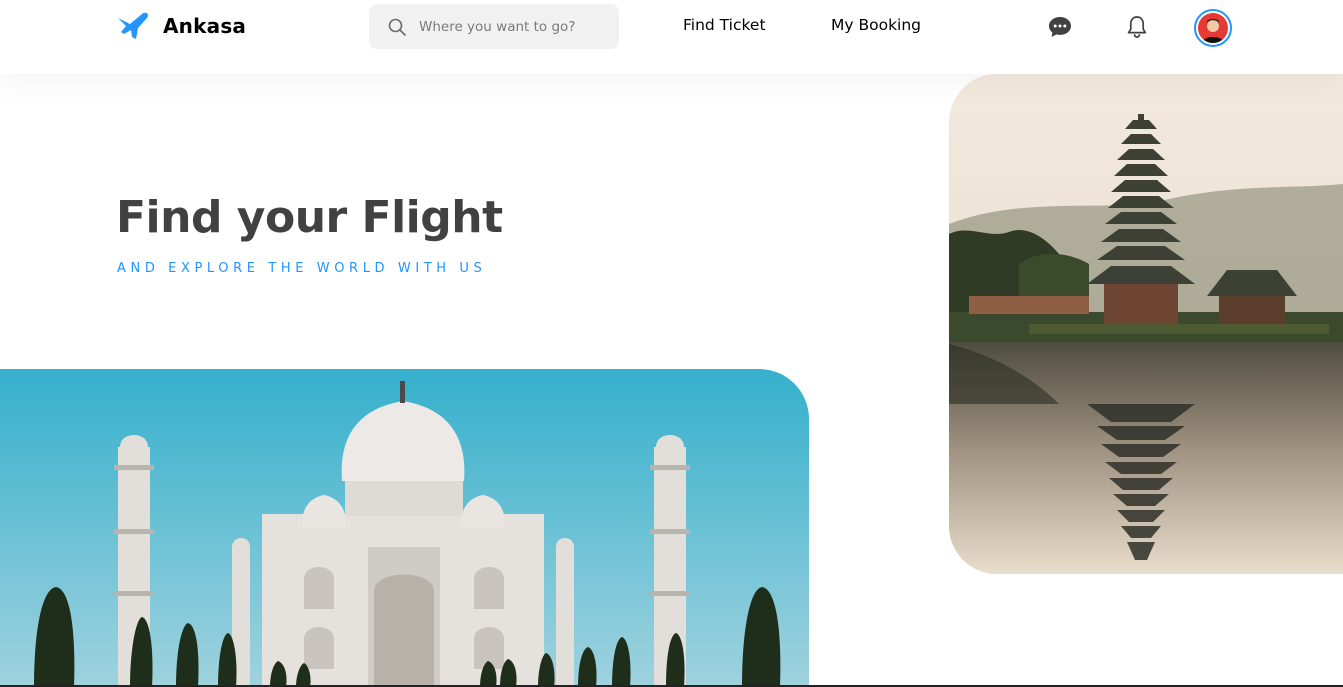  I want to click on search-box, so click(494, 26).